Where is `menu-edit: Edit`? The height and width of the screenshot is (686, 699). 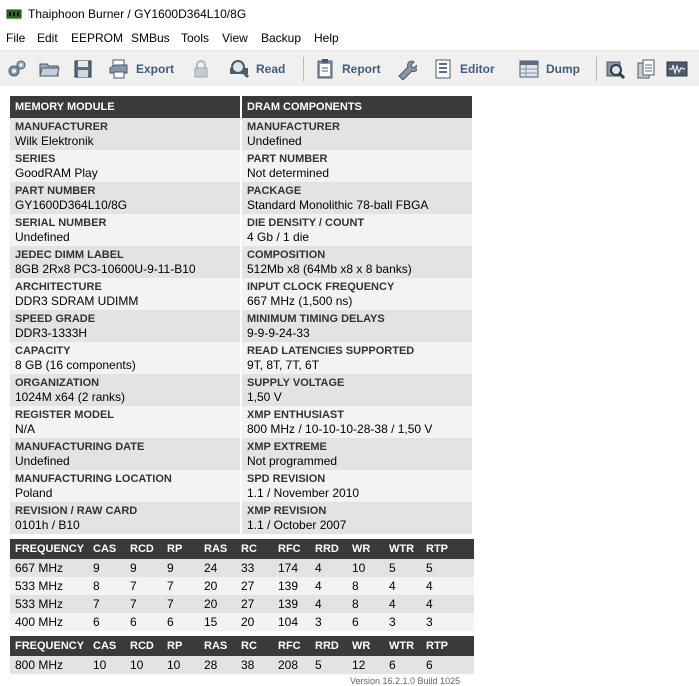 menu-edit: Edit is located at coordinates (47, 38).